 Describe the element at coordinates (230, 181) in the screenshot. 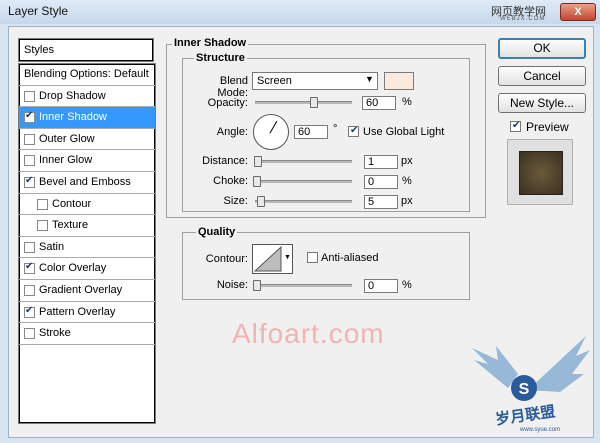

I see `choke-label: Choke:` at that location.